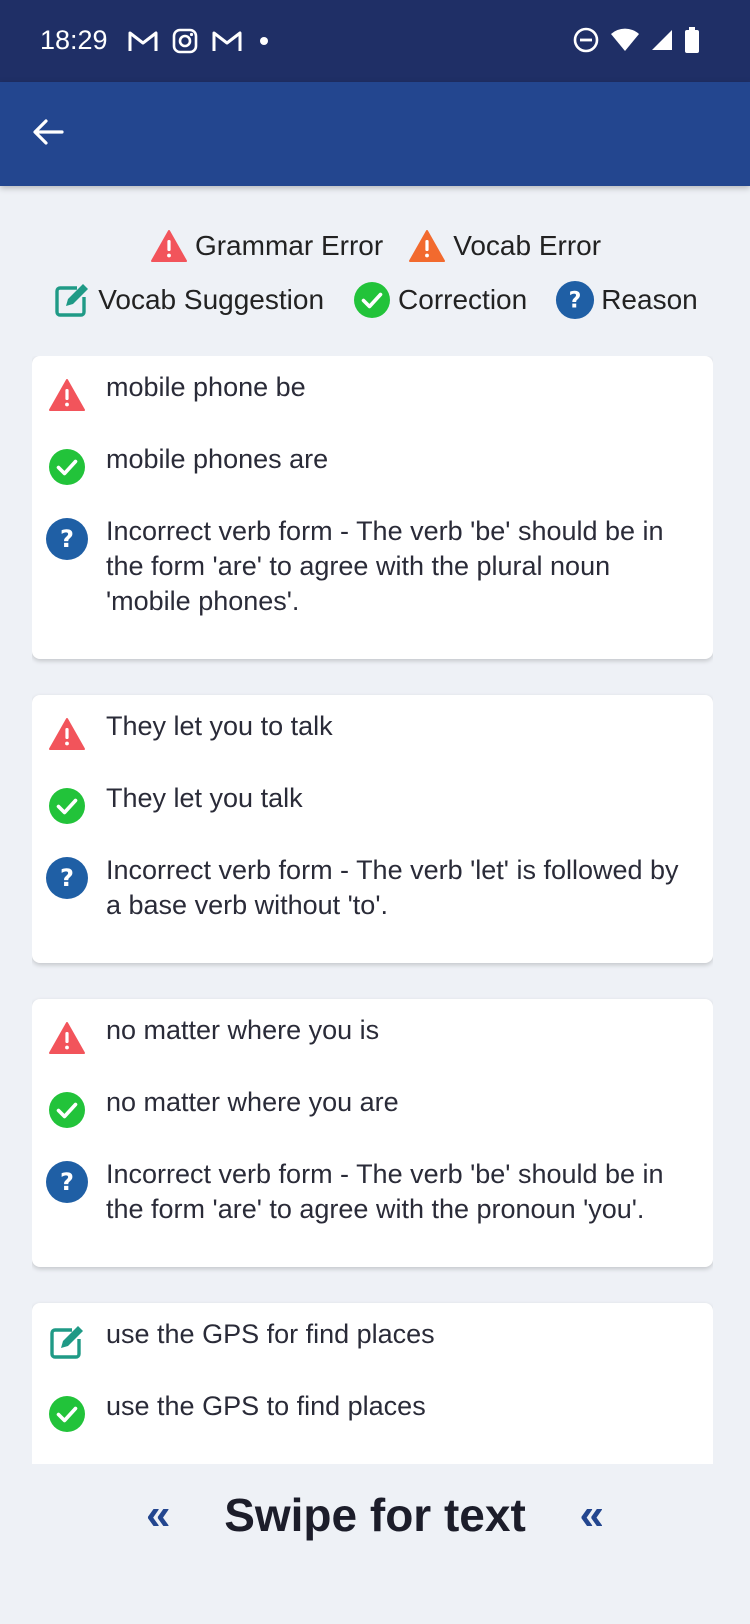 This screenshot has height=1624, width=750. Describe the element at coordinates (204, 798) in the screenshot. I see `correction-text: They let you talk` at that location.